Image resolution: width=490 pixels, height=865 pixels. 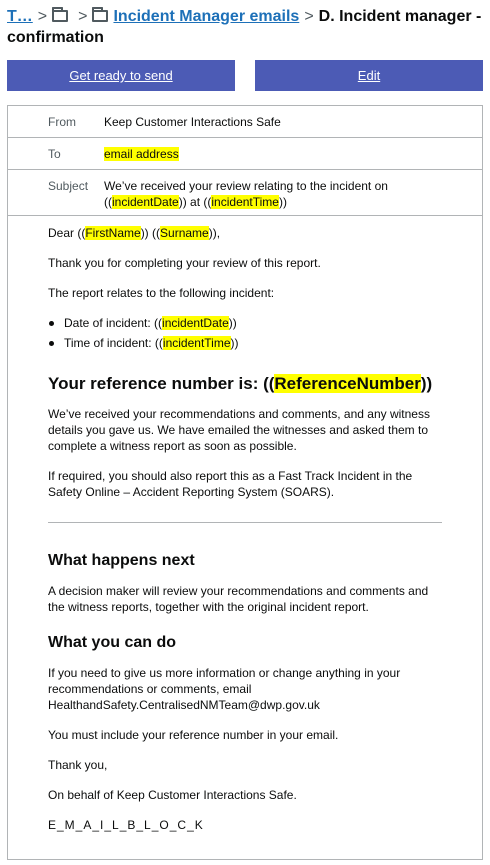 What do you see at coordinates (62, 121) in the screenshot?
I see `from-label: From` at bounding box center [62, 121].